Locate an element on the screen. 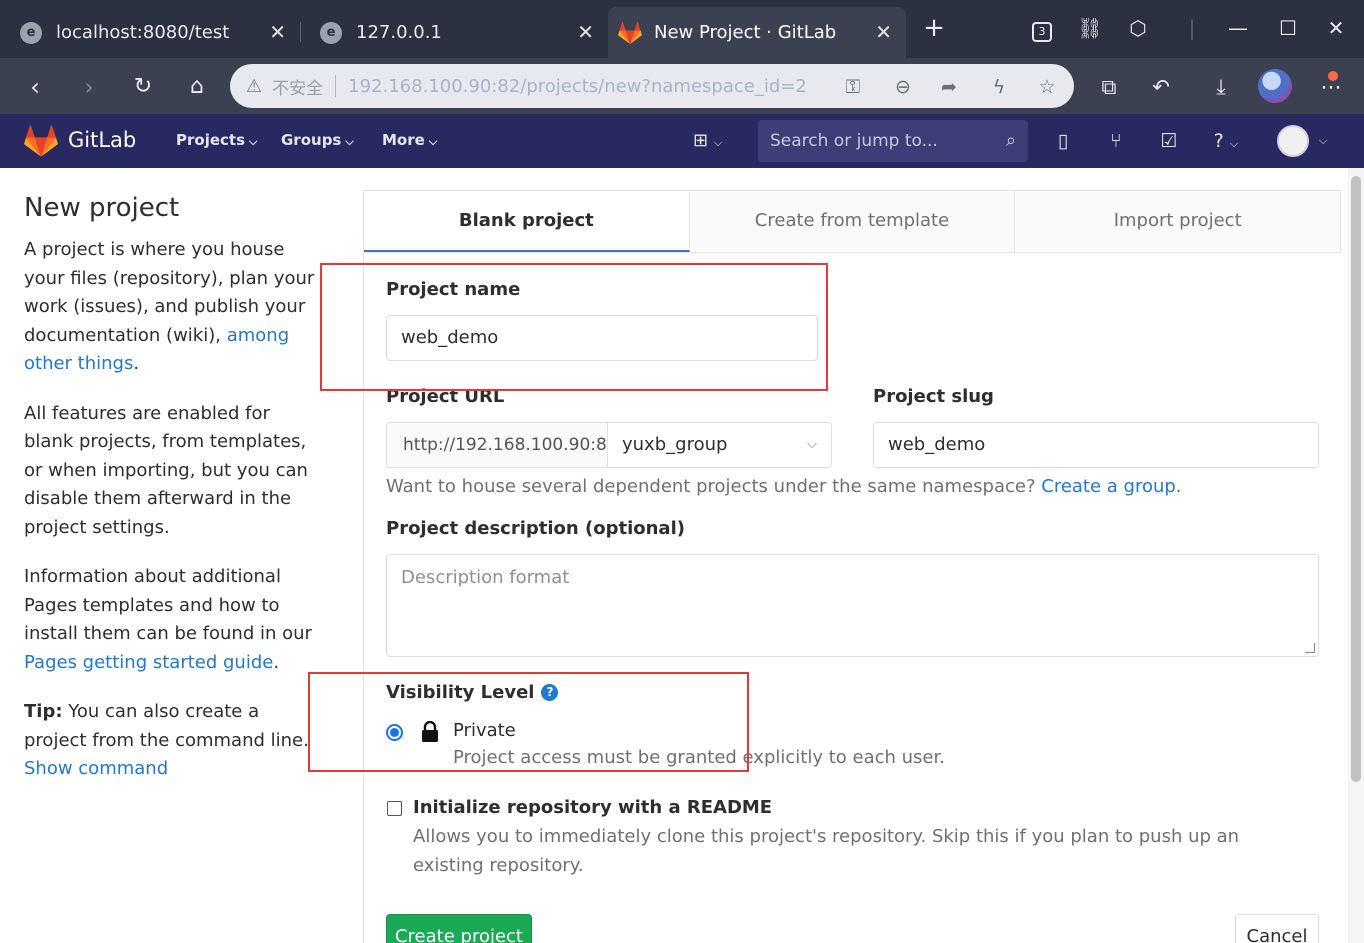 This screenshot has height=943, width=1364. project-slug-label: Project slug is located at coordinates (933, 396).